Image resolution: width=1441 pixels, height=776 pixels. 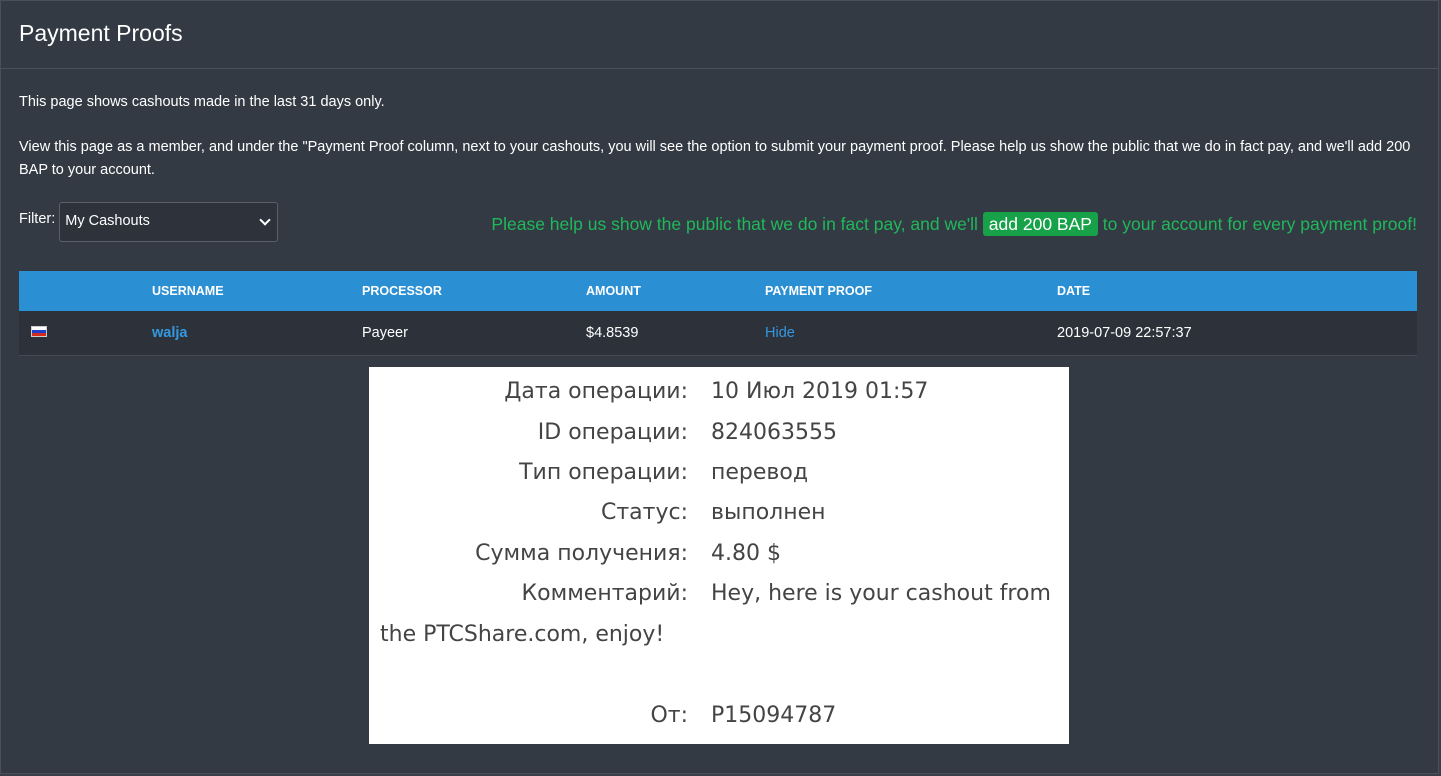 What do you see at coordinates (604, 593) in the screenshot?
I see `proof-comment-label: Комментарий:` at bounding box center [604, 593].